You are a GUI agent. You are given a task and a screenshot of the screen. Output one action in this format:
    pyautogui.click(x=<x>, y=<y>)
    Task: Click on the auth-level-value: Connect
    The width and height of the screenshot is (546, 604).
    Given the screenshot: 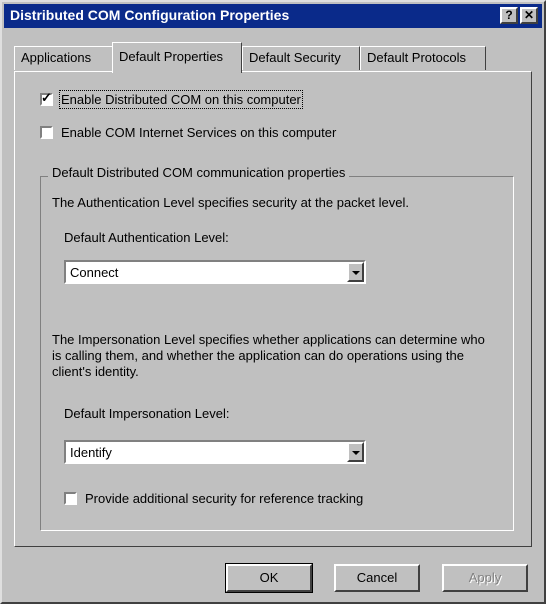 What is the action you would take?
    pyautogui.click(x=94, y=272)
    